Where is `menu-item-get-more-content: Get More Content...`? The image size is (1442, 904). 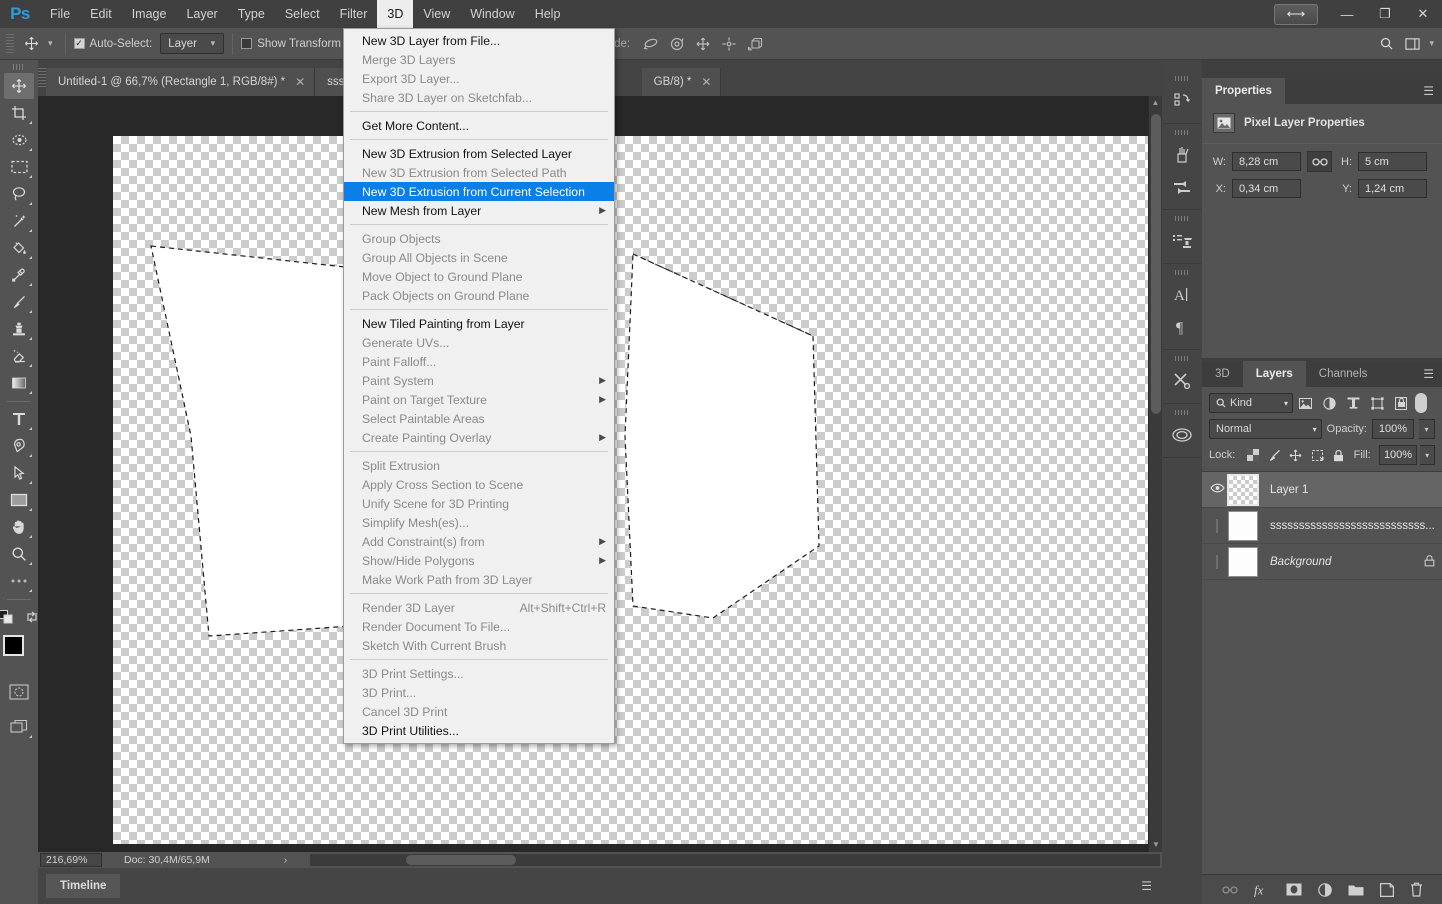 menu-item-get-more-content: Get More Content... is located at coordinates (479, 125).